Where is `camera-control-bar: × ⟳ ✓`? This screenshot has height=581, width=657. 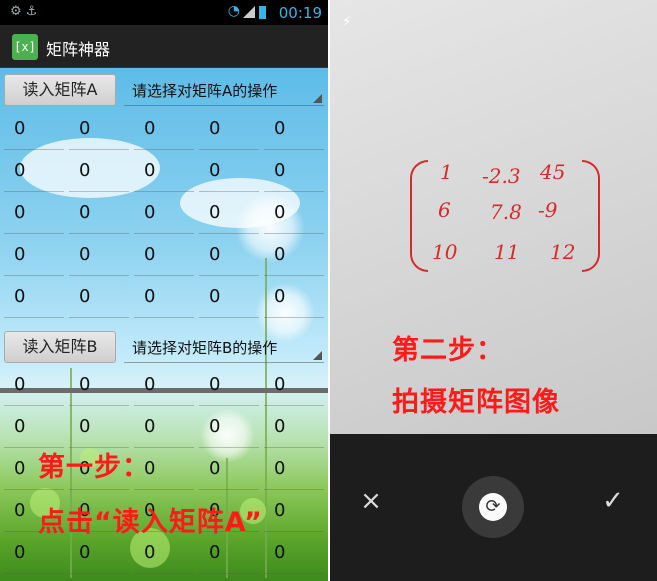 camera-control-bar: × ⟳ ✓ is located at coordinates (493, 507).